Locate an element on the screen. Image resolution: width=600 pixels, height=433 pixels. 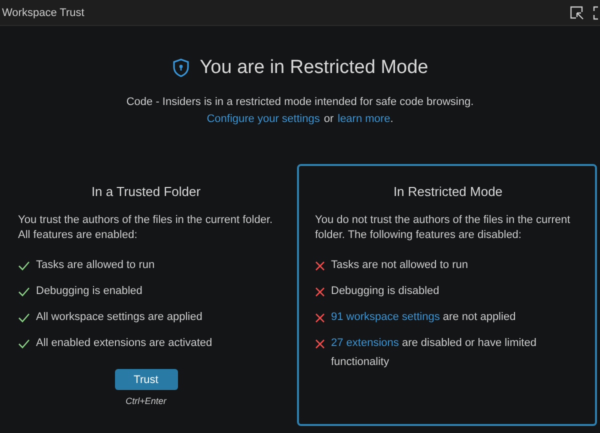
feature-link: 27 extensions is located at coordinates (365, 343).